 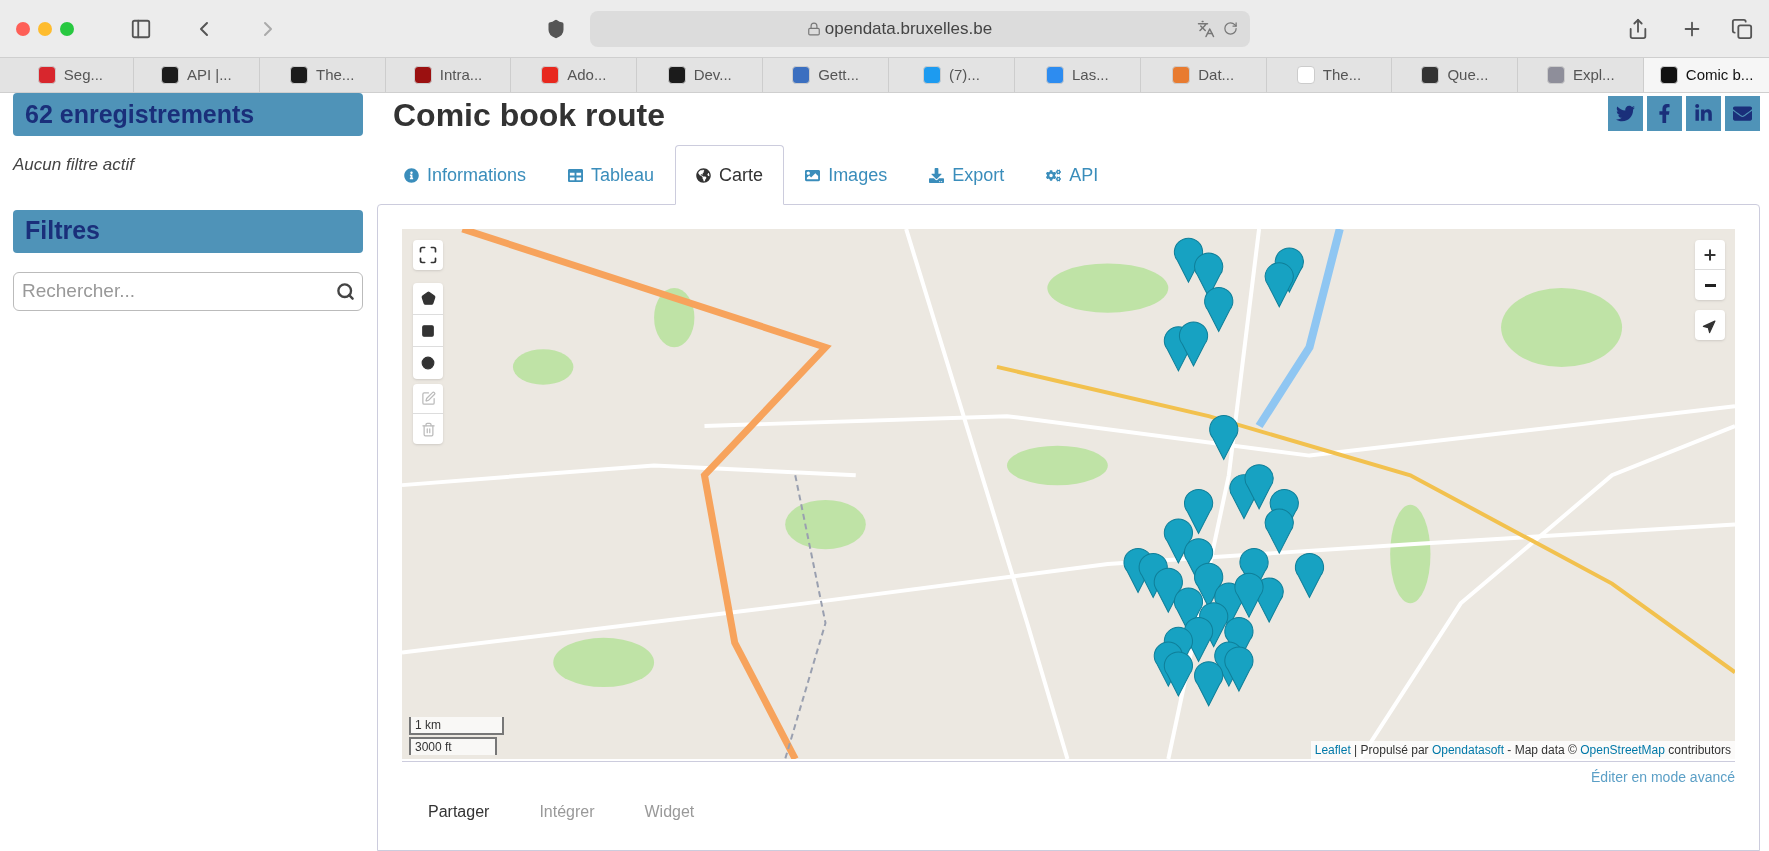 I want to click on page-tab: Tableau, so click(x=611, y=175).